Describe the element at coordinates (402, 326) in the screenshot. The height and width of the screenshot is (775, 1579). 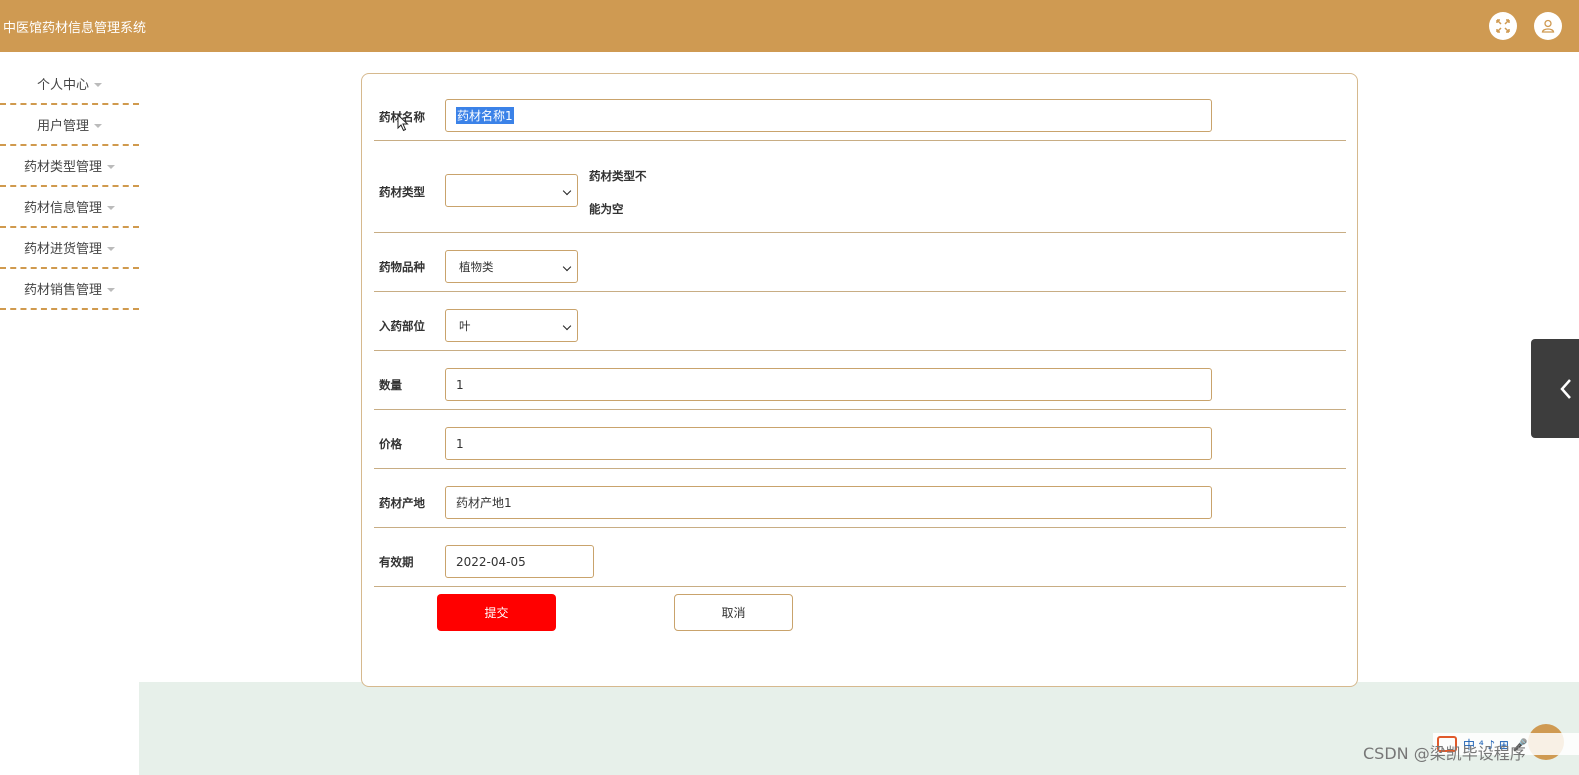
I see `part-label: 入药部位` at that location.